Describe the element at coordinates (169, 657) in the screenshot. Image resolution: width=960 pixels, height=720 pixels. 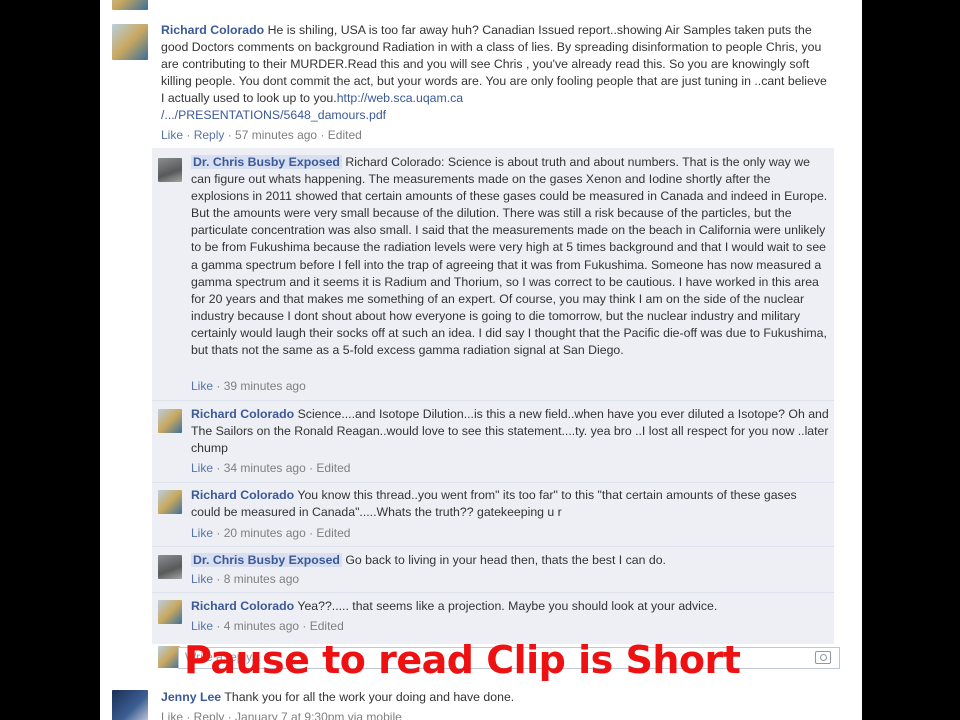
I see `current-user-avatar` at that location.